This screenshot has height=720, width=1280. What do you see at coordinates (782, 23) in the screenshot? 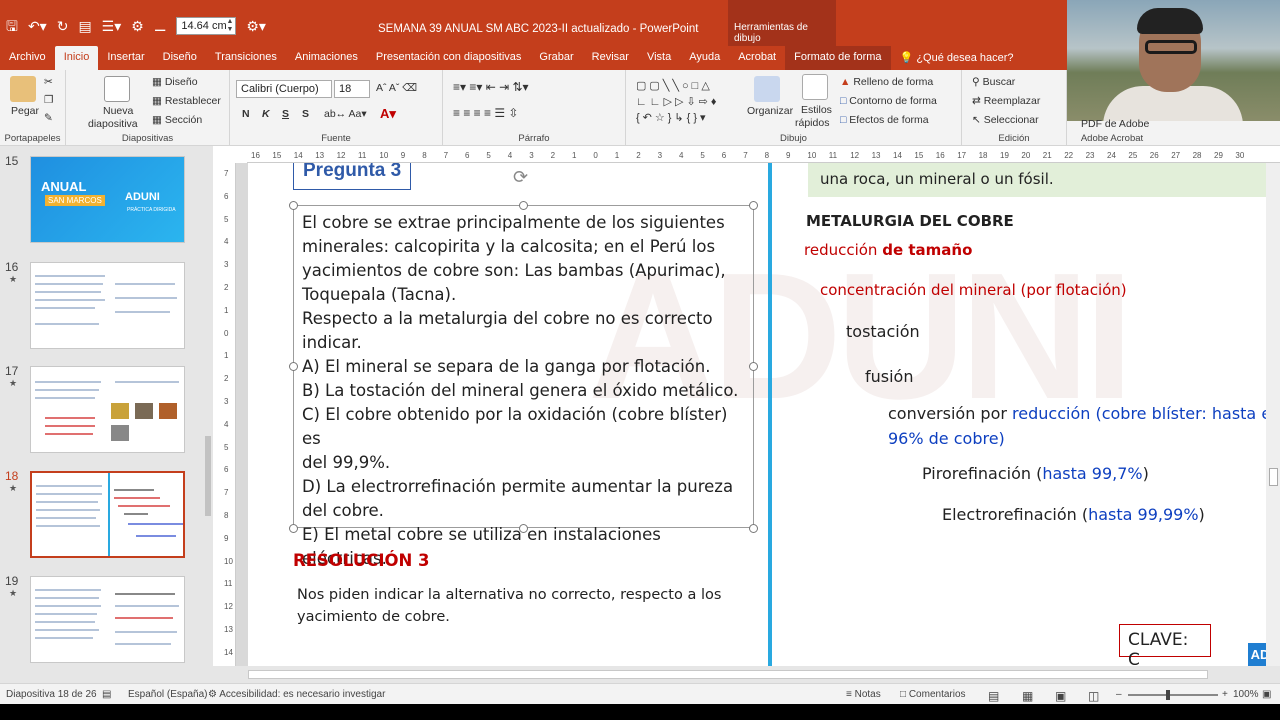
I see `drawing-tools-context: Herramientas de dibujo` at bounding box center [782, 23].